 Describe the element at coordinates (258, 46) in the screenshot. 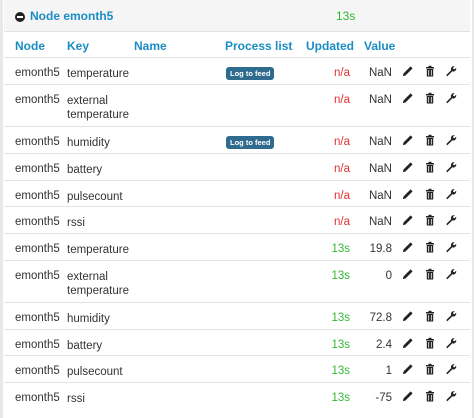

I see `col-process-list: Process list` at that location.